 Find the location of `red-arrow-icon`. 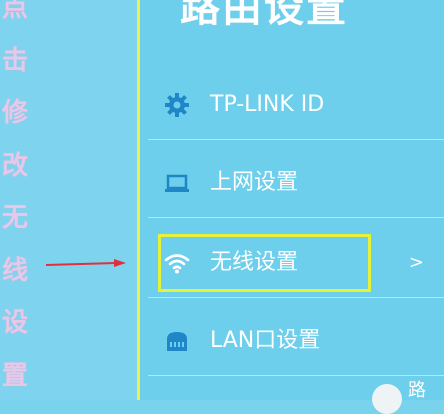

red-arrow-icon is located at coordinates (86, 263).